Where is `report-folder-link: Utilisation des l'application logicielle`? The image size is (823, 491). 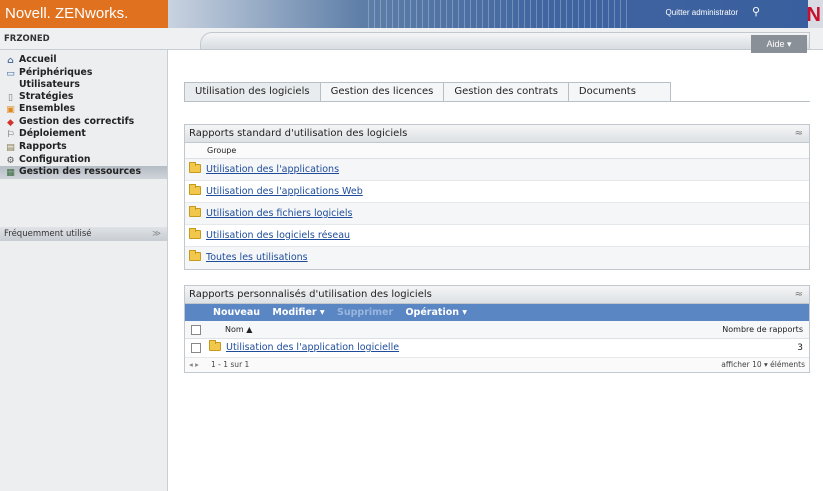
report-folder-link: Utilisation des l'application logicielle is located at coordinates (312, 347).